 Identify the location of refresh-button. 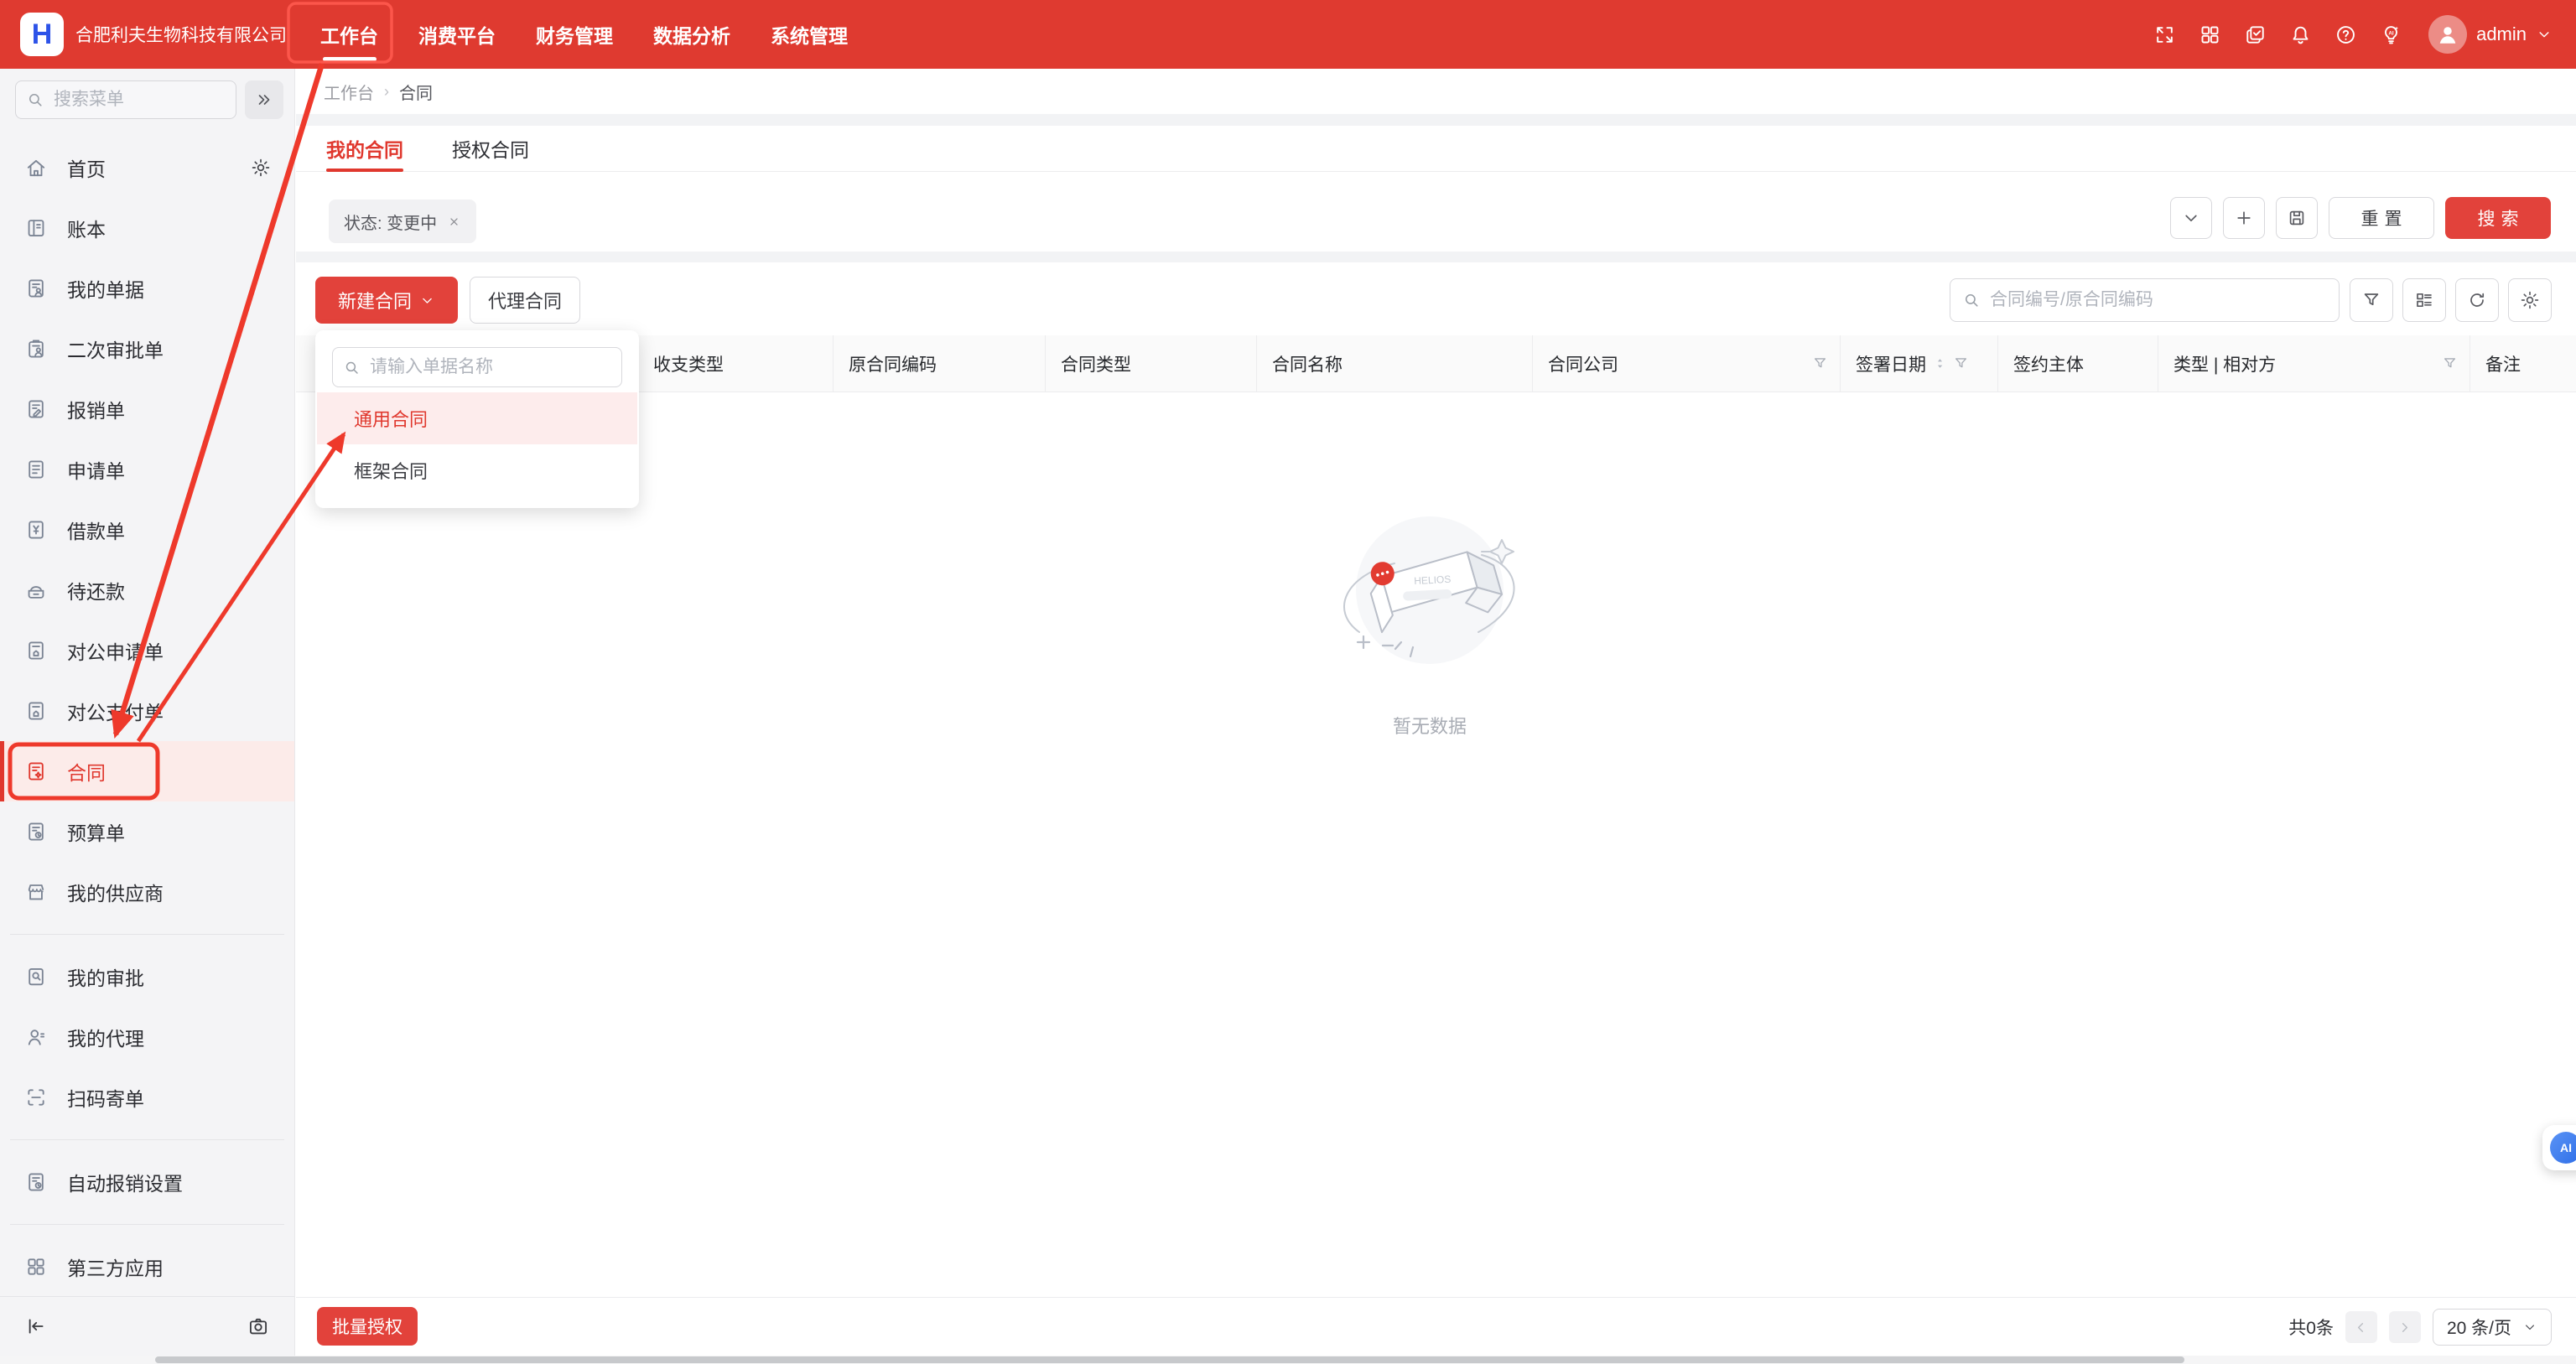
(2477, 300).